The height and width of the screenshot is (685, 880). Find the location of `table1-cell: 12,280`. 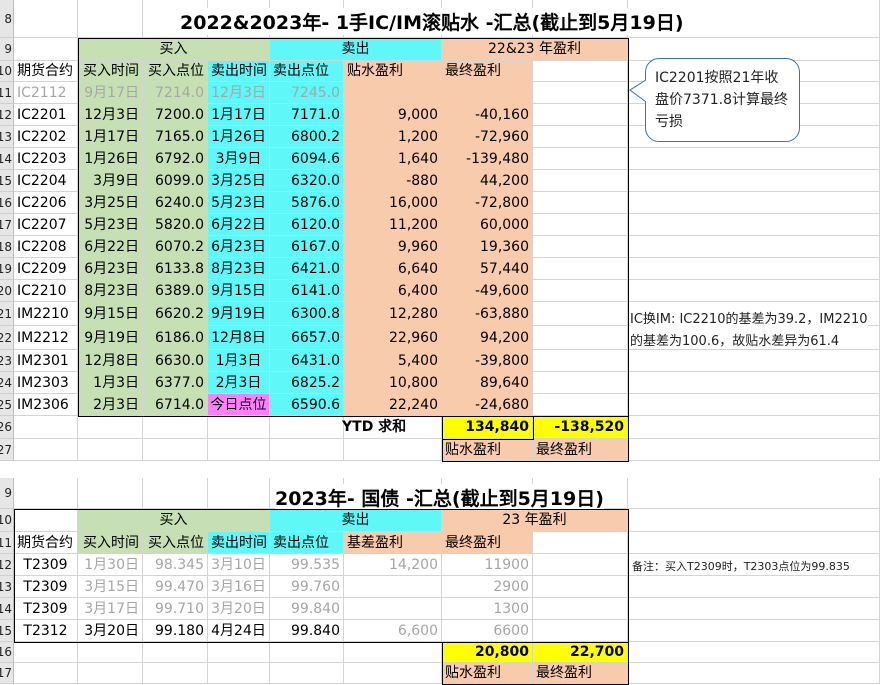

table1-cell: 12,280 is located at coordinates (393, 314).